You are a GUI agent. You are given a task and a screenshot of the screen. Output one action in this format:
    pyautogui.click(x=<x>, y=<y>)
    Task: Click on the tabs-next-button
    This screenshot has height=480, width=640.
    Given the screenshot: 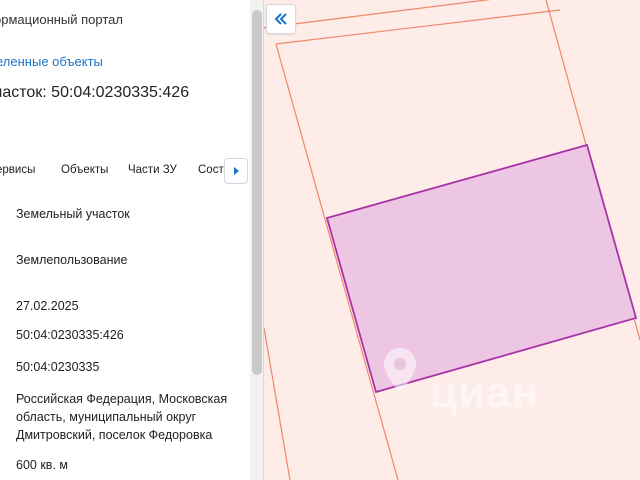 What is the action you would take?
    pyautogui.click(x=236, y=171)
    